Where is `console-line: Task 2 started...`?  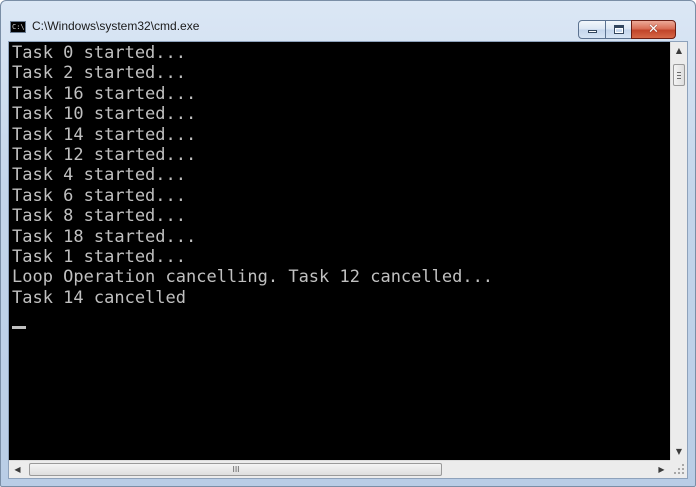
console-line: Task 2 started... is located at coordinates (99, 73).